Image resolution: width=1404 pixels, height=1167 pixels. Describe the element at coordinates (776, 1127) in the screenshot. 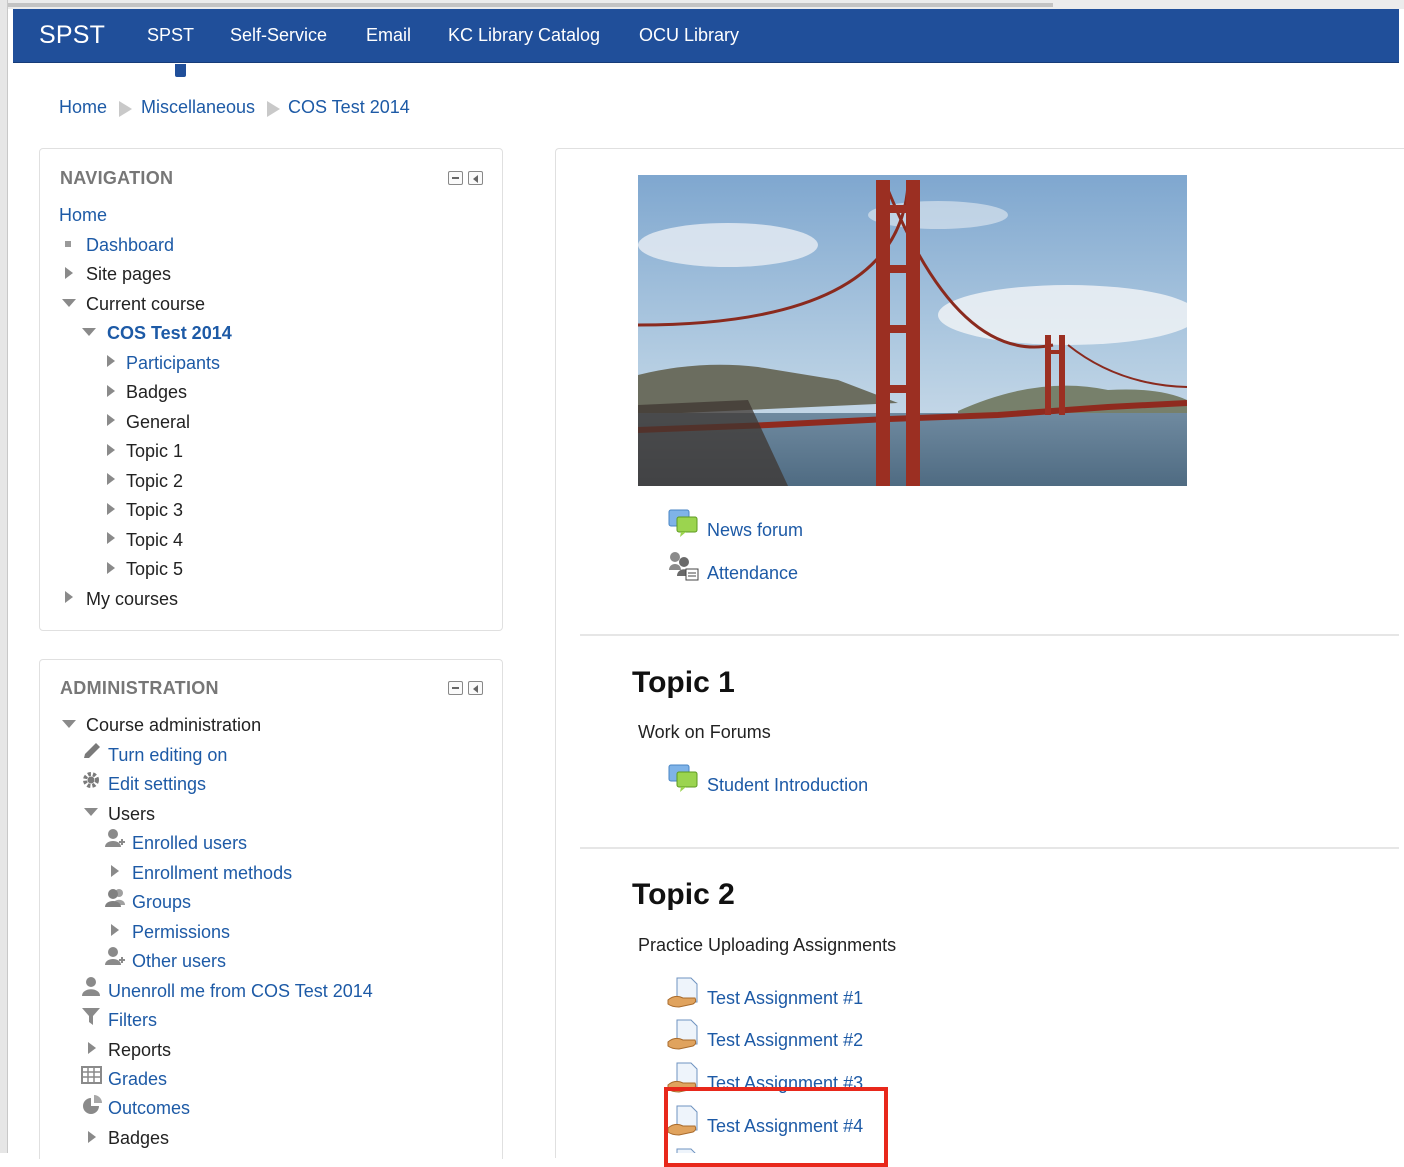

I see `highlight-box` at that location.